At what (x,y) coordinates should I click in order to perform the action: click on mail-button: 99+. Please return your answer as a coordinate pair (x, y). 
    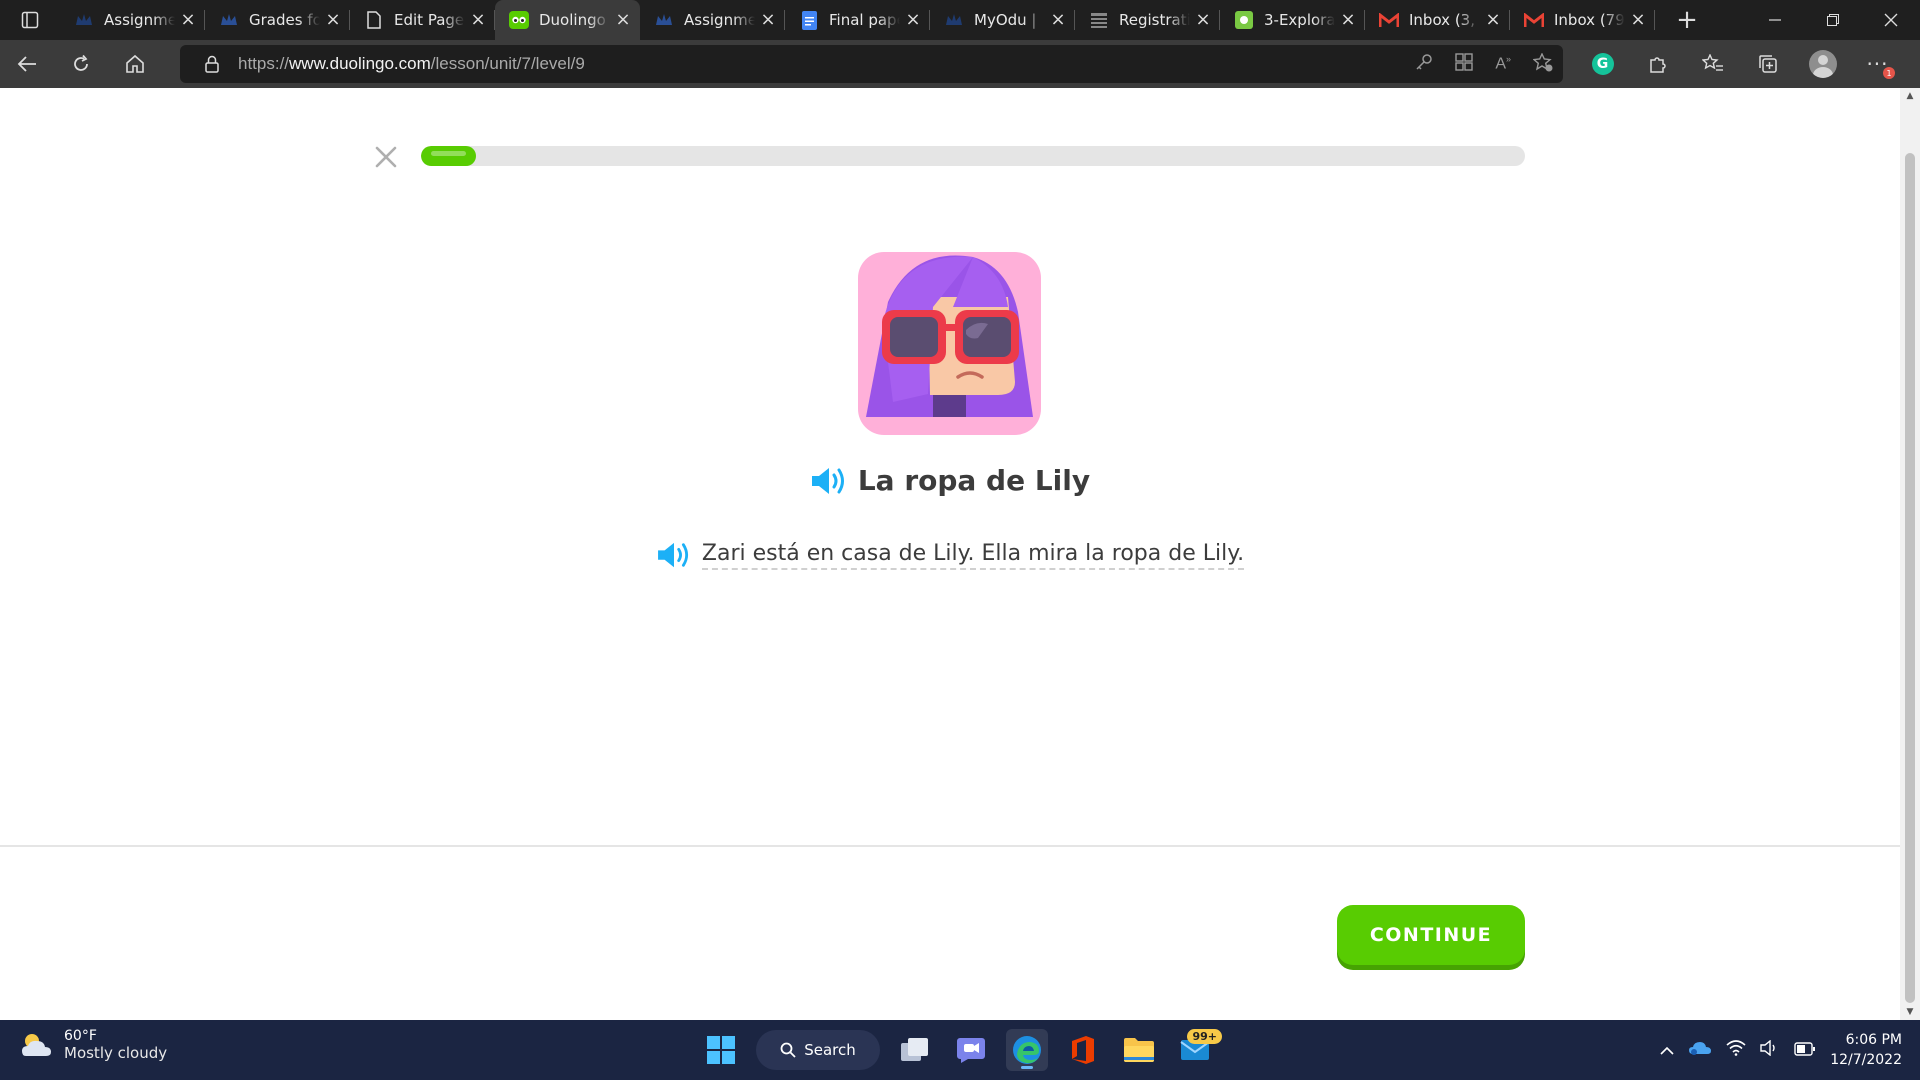
    Looking at the image, I should click on (1198, 1050).